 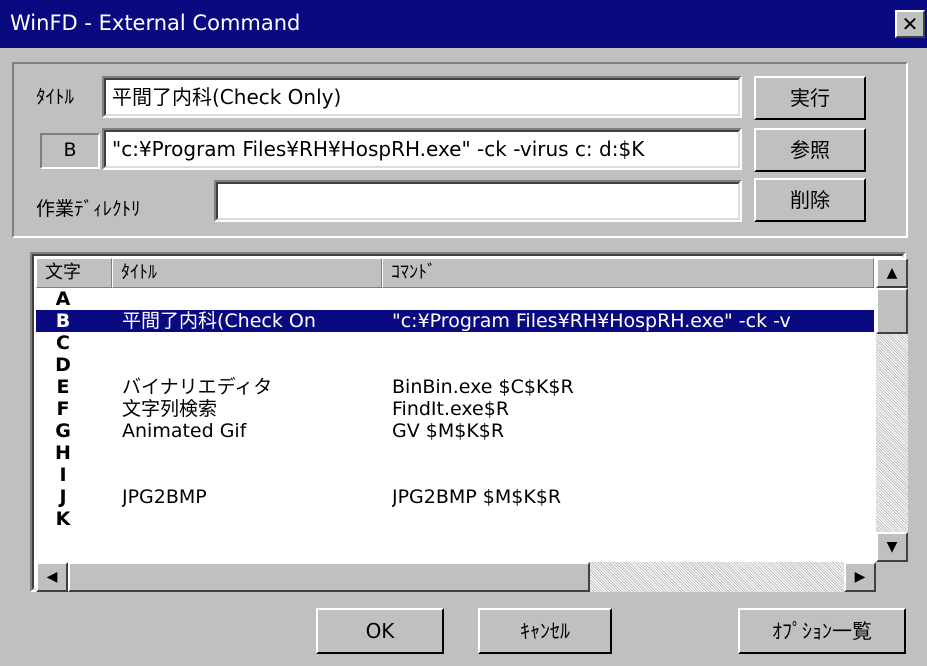 I want to click on row-key-cell: D, so click(x=63, y=365).